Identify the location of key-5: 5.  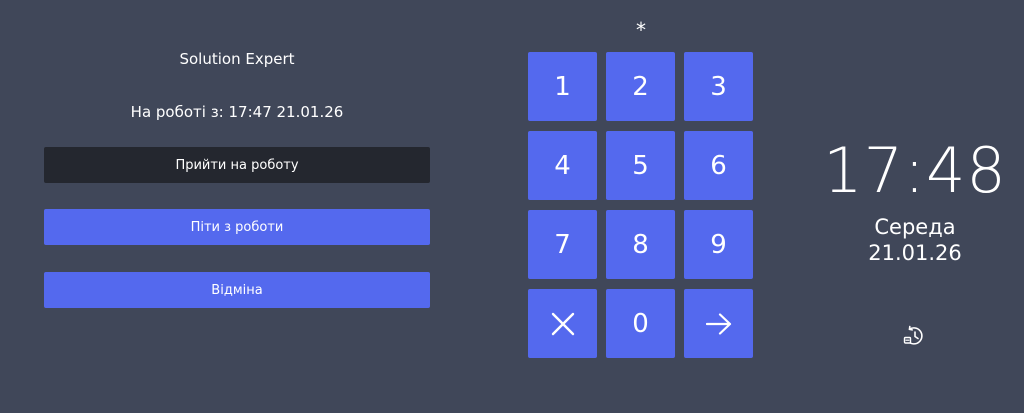
(640, 165).